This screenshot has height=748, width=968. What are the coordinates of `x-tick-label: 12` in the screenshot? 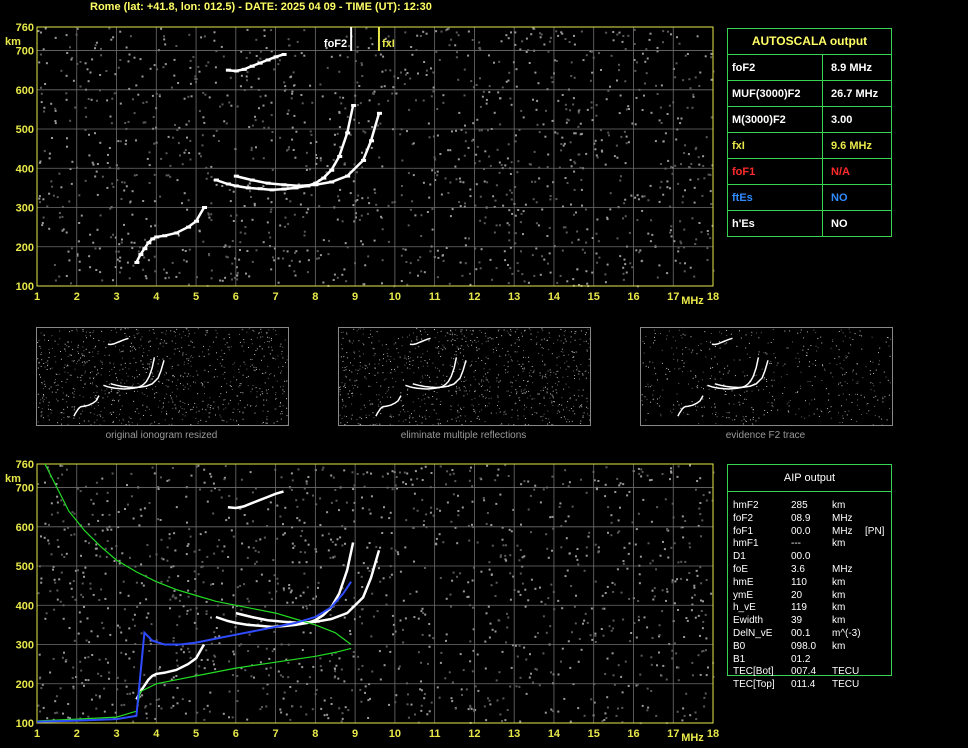 It's located at (474, 734).